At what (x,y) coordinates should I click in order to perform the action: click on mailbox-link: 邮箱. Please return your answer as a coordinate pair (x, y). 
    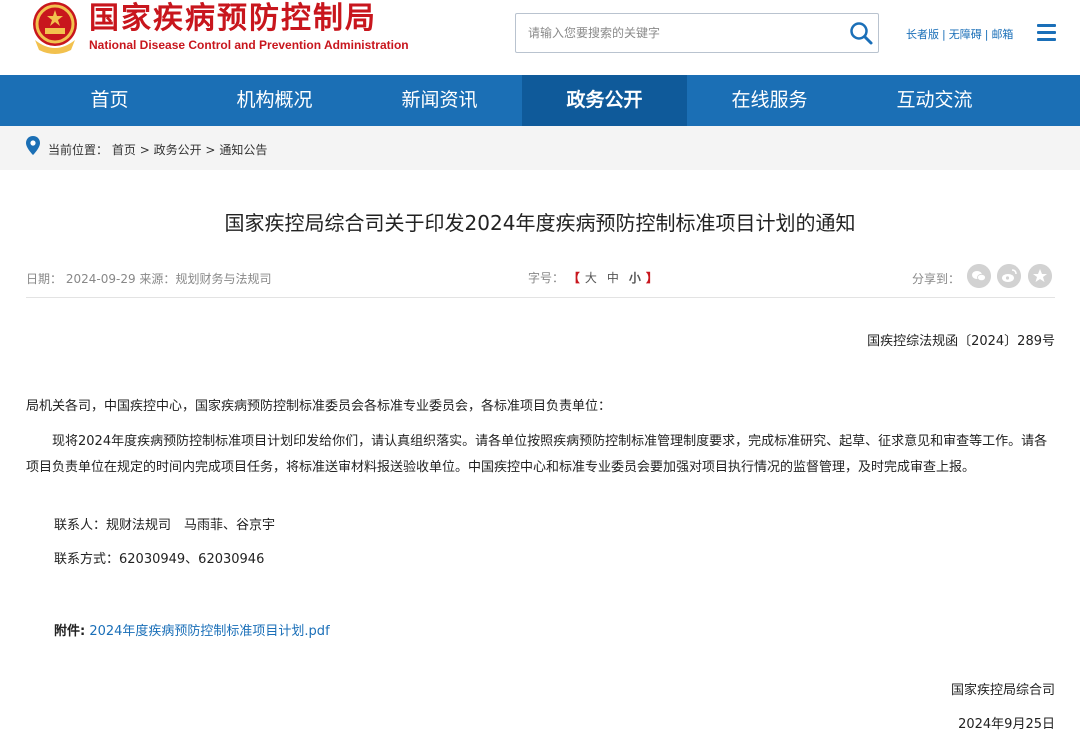
    Looking at the image, I should click on (1002, 34).